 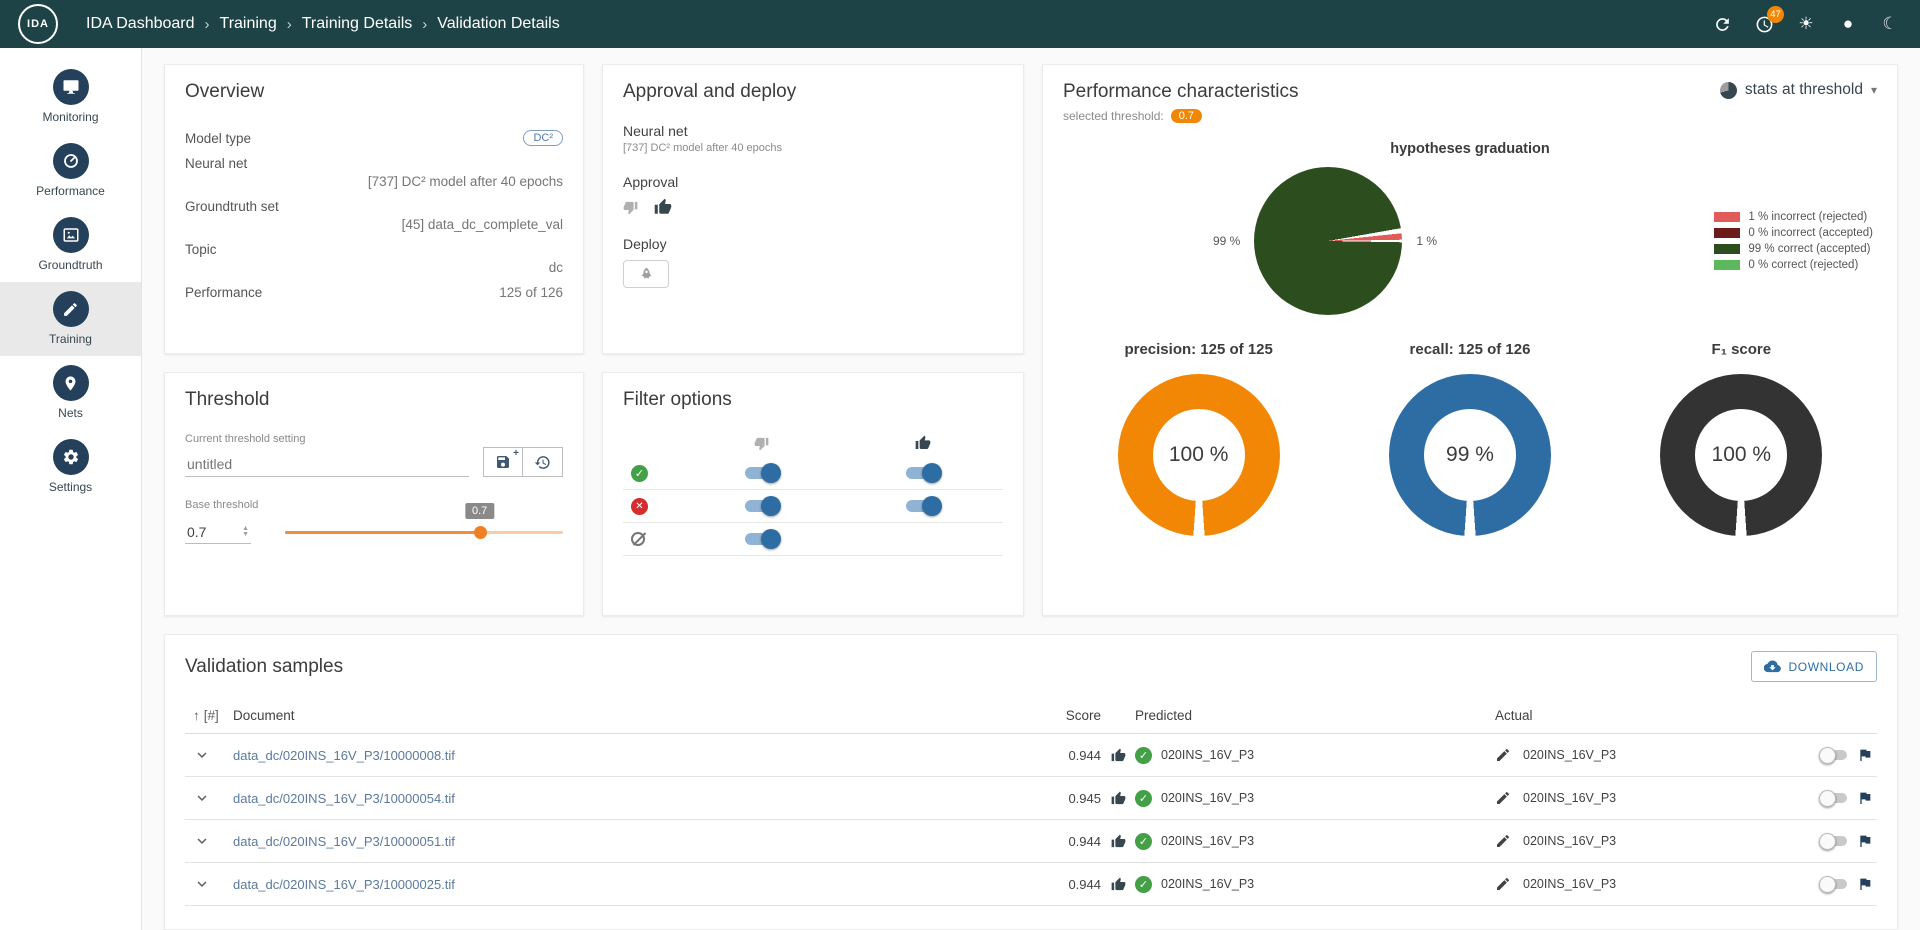 I want to click on field-value: 125 of 126, so click(x=531, y=292).